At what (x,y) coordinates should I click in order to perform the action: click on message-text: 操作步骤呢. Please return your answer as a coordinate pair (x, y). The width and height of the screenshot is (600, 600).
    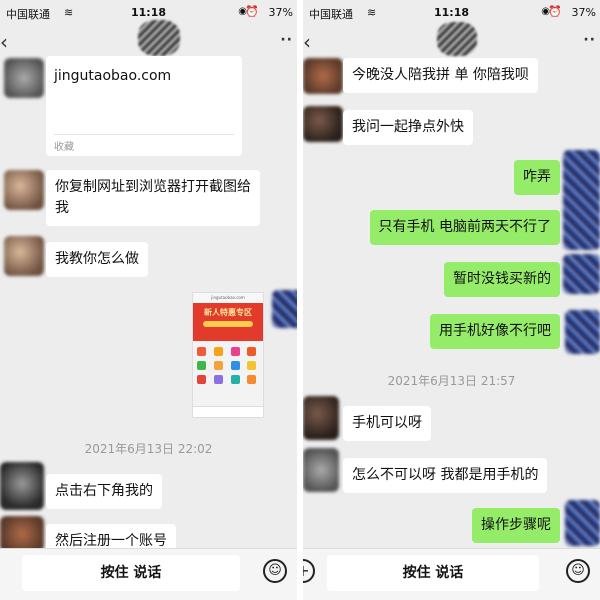
    Looking at the image, I should click on (516, 525).